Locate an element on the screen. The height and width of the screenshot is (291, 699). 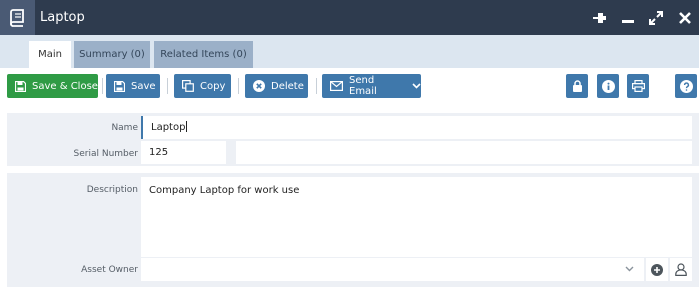
lock-icon is located at coordinates (577, 86).